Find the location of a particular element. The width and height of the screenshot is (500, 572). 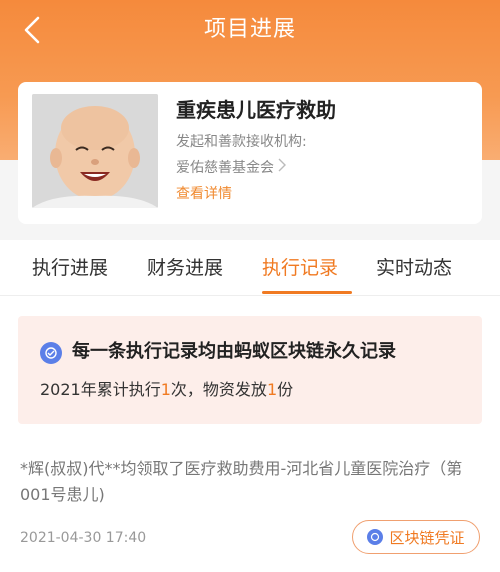

chevron-right-icon is located at coordinates (282, 168).